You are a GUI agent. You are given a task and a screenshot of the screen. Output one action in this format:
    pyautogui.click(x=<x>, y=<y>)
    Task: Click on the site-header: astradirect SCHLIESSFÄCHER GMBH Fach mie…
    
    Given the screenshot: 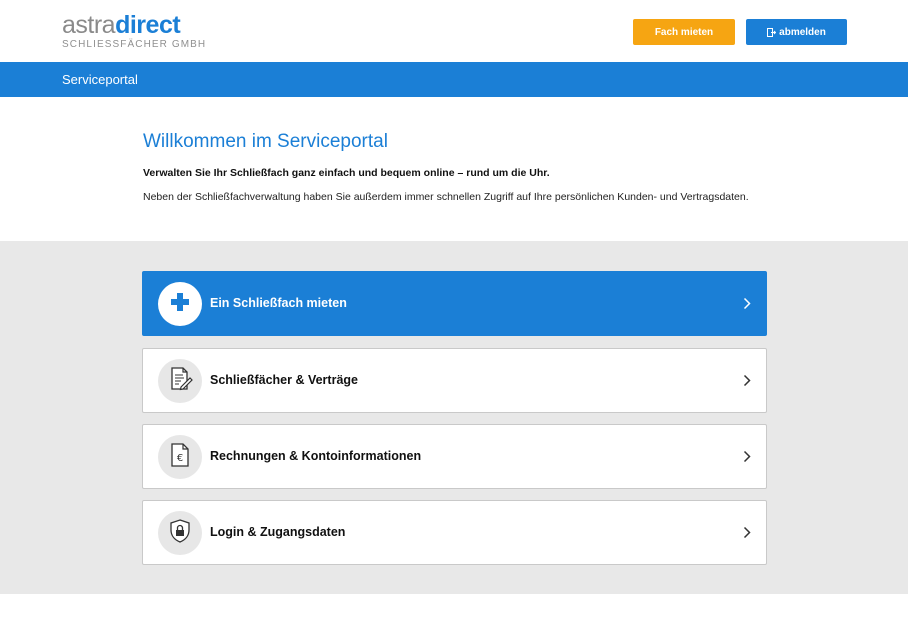 What is the action you would take?
    pyautogui.click(x=454, y=31)
    